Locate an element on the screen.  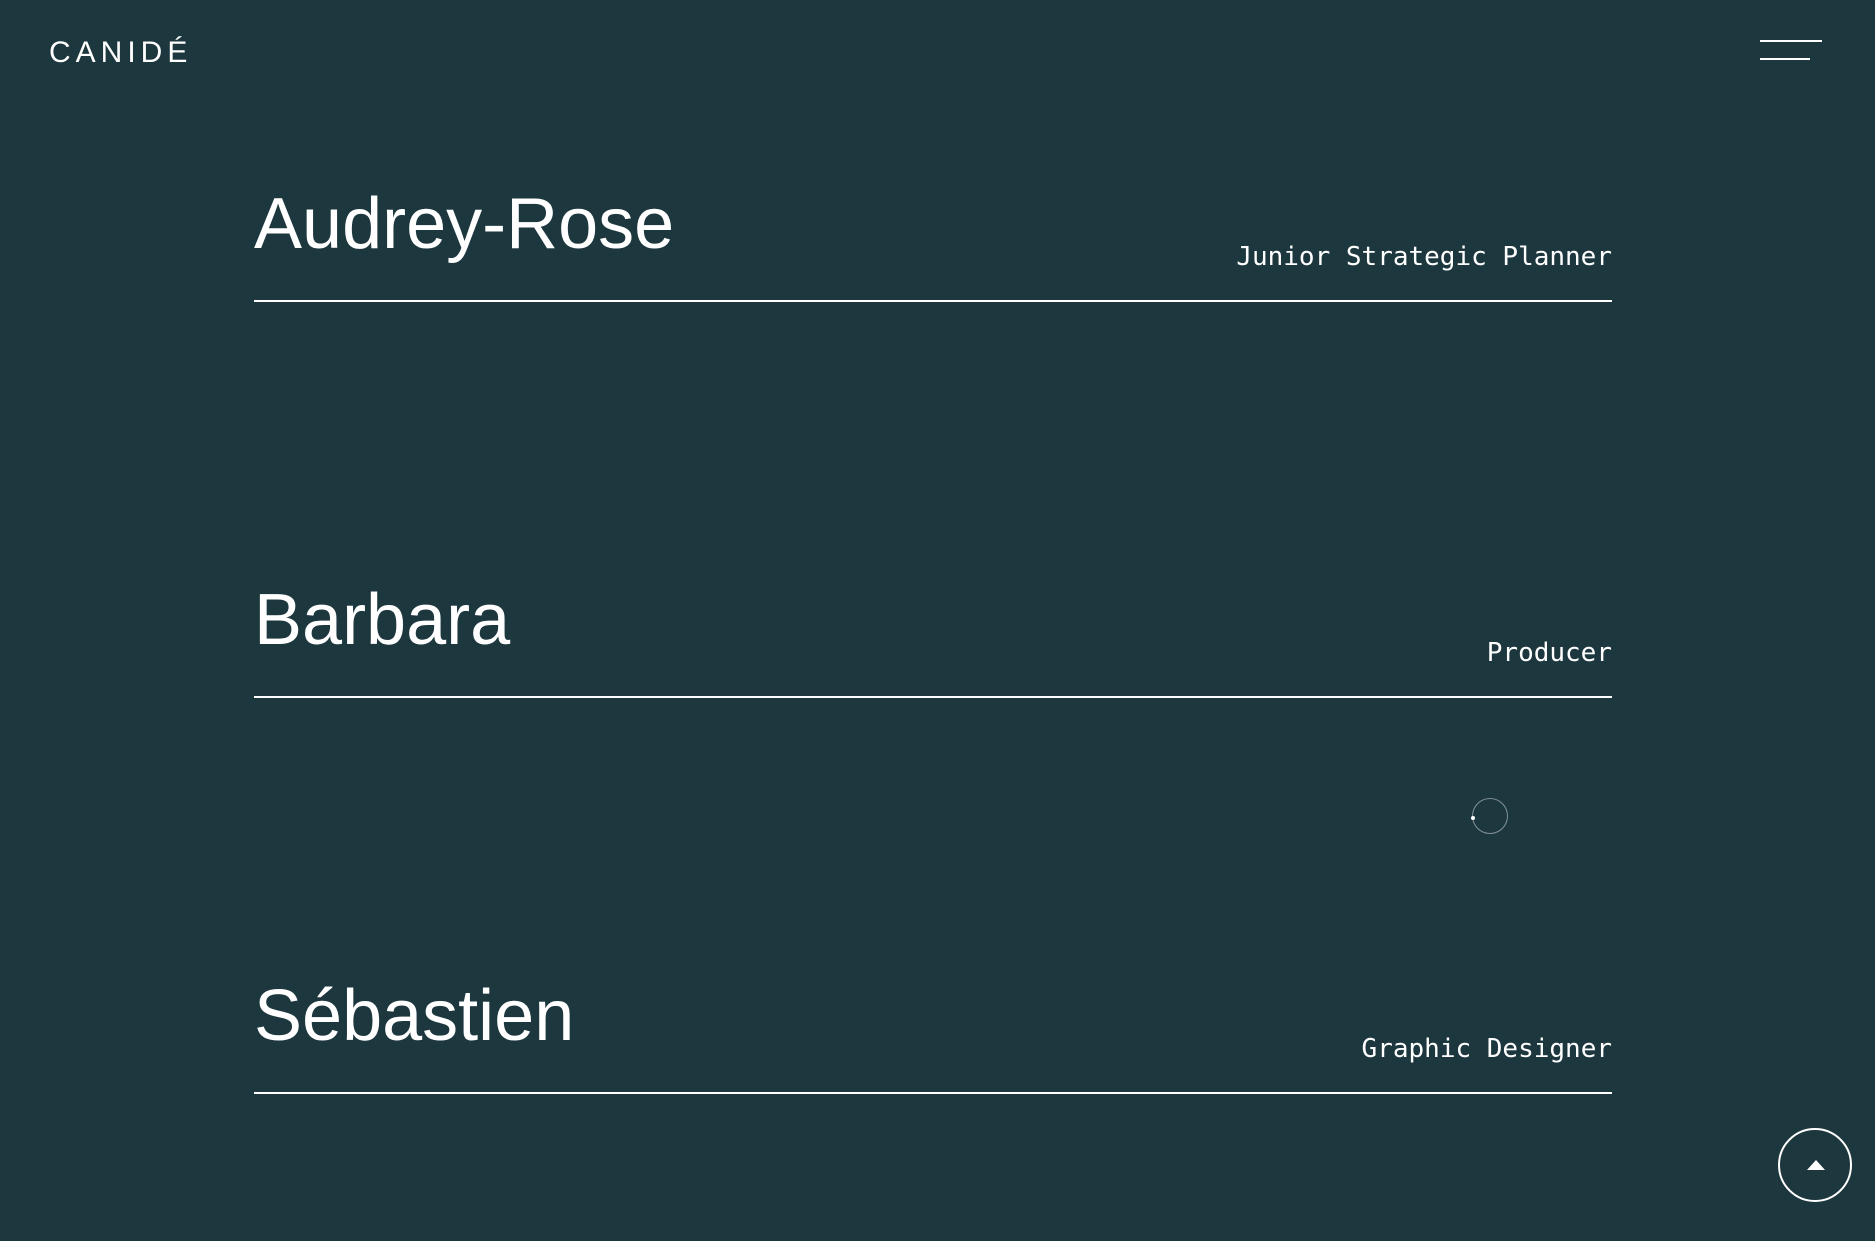
hamburger-menu-icon-line is located at coordinates (1785, 59).